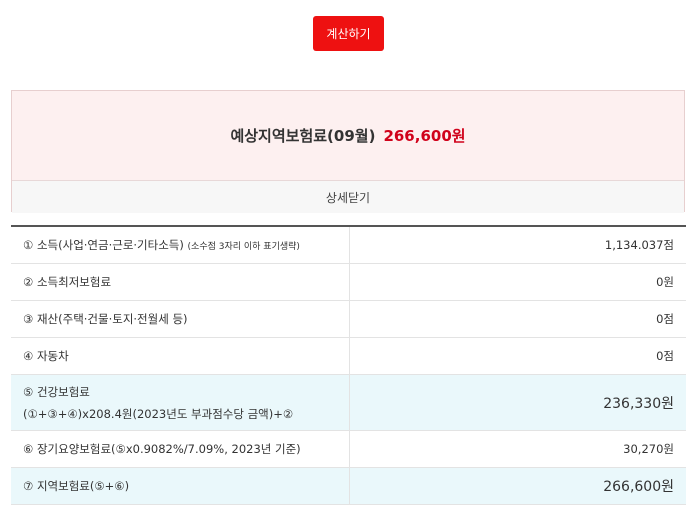  What do you see at coordinates (348, 33) in the screenshot?
I see `calculate-button: 계산하기` at bounding box center [348, 33].